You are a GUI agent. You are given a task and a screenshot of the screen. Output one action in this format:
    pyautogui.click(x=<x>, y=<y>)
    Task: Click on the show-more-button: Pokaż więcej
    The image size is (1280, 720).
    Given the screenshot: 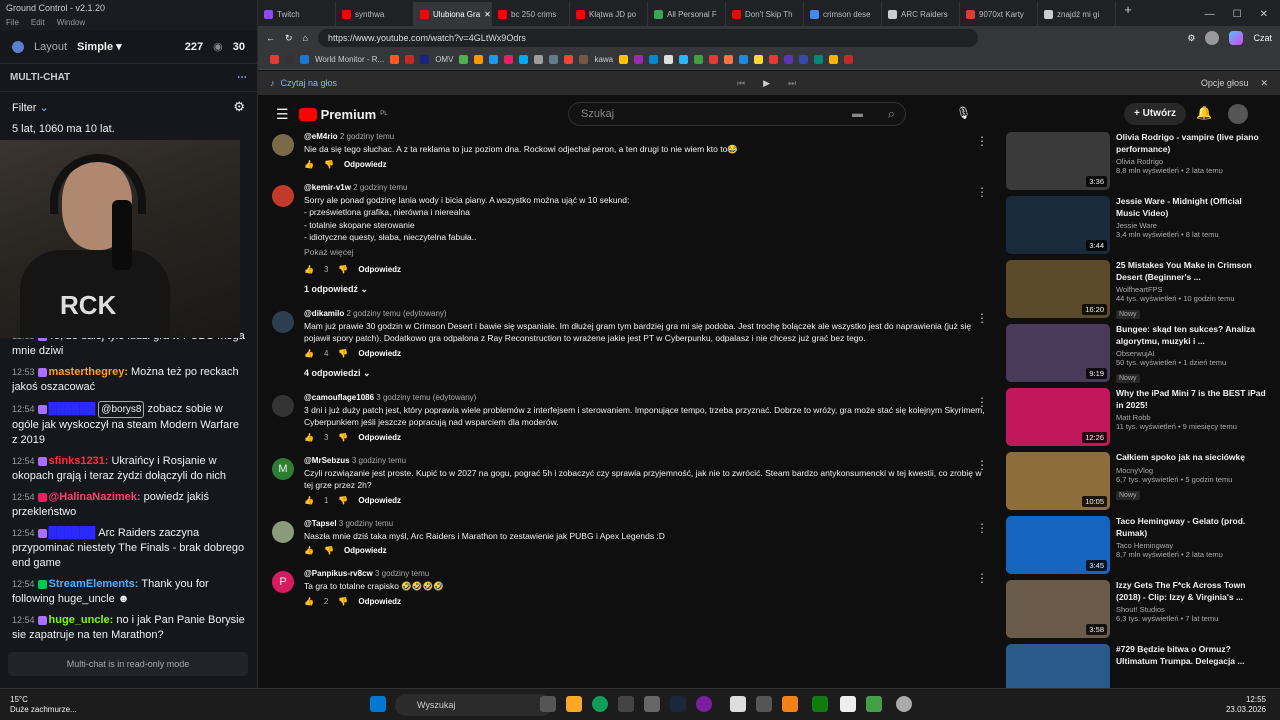 What is the action you would take?
    pyautogui.click(x=648, y=252)
    